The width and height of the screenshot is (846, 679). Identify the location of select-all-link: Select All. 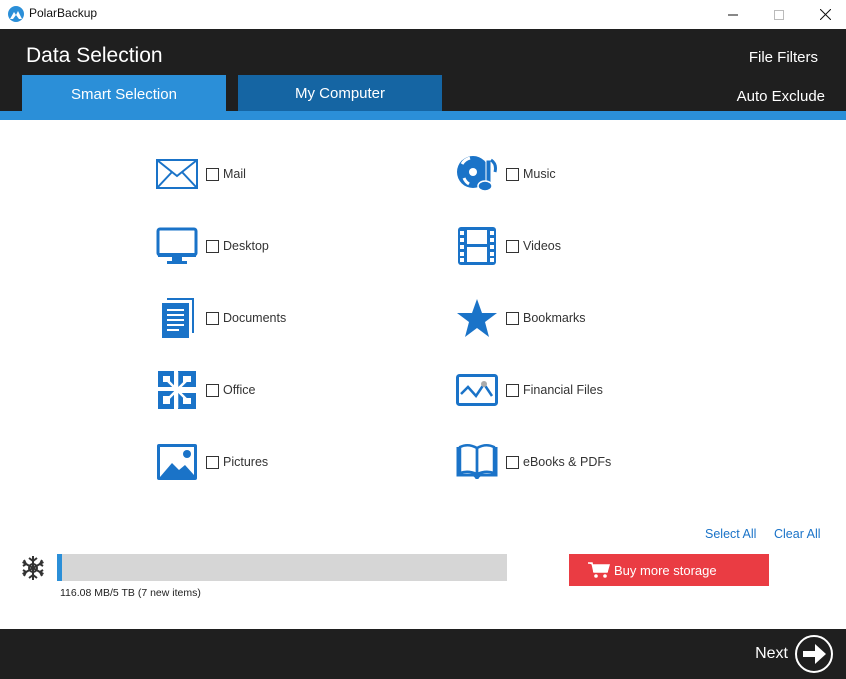
(730, 534).